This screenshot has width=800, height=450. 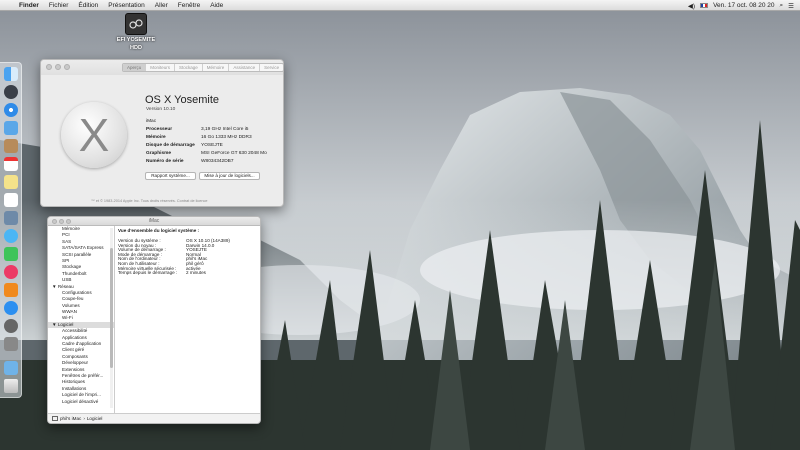 I want to click on menu-finder: Finder, so click(x=29, y=5).